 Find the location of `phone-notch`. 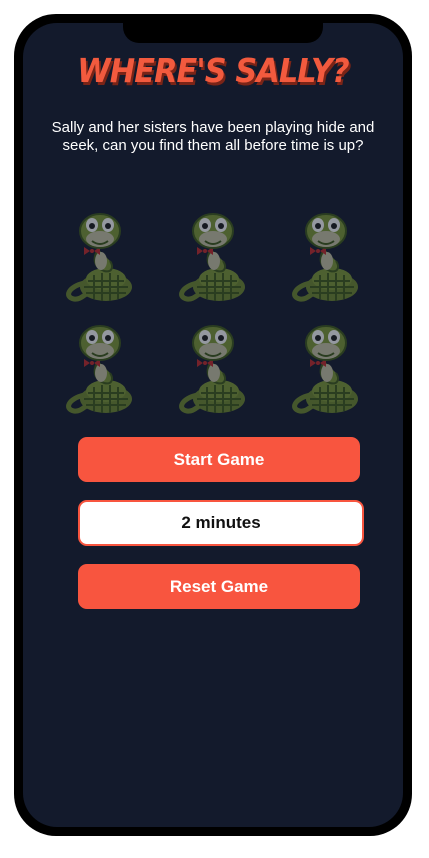

phone-notch is located at coordinates (223, 33).